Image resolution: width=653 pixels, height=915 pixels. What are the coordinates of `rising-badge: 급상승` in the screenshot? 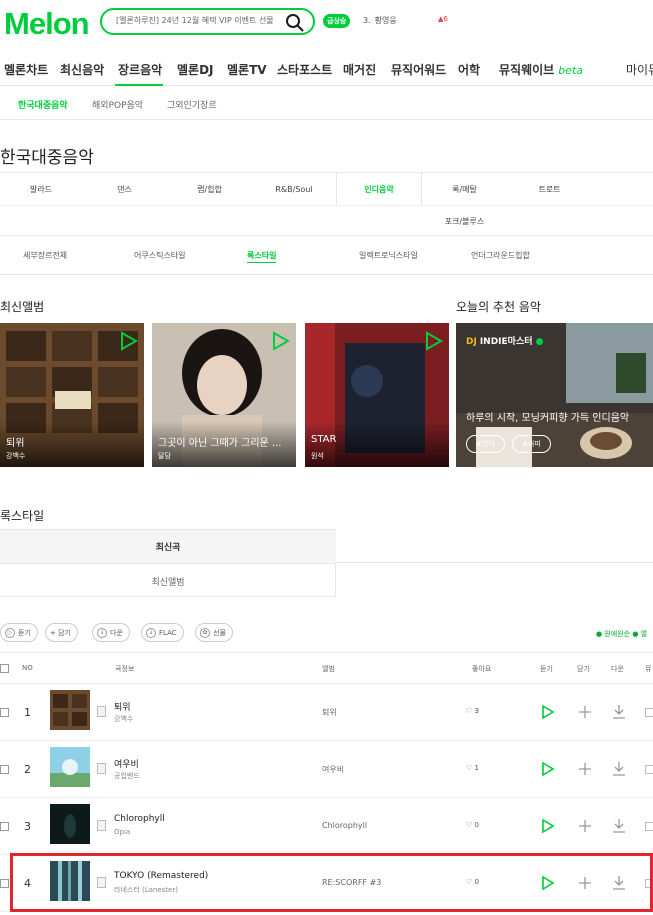 It's located at (337, 21).